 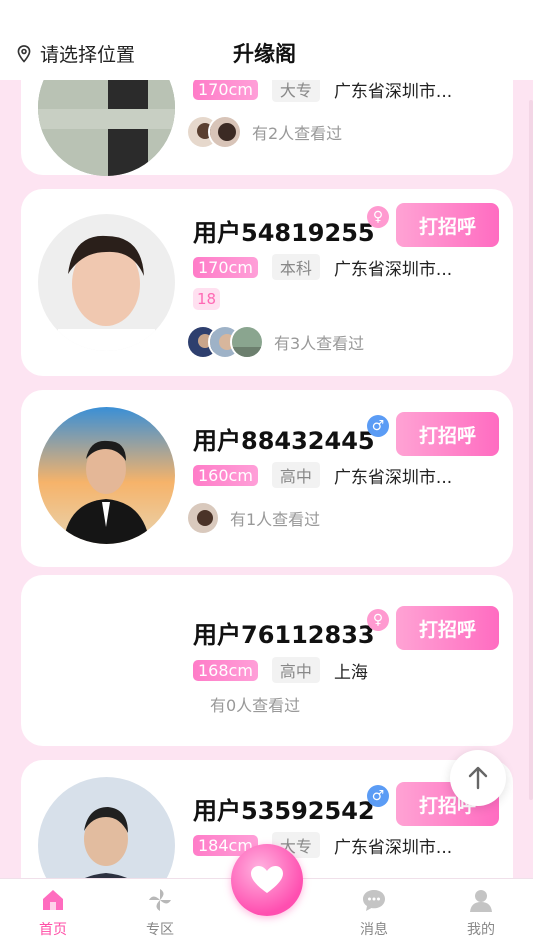 What do you see at coordinates (160, 900) in the screenshot?
I see `pinwheel-icon` at bounding box center [160, 900].